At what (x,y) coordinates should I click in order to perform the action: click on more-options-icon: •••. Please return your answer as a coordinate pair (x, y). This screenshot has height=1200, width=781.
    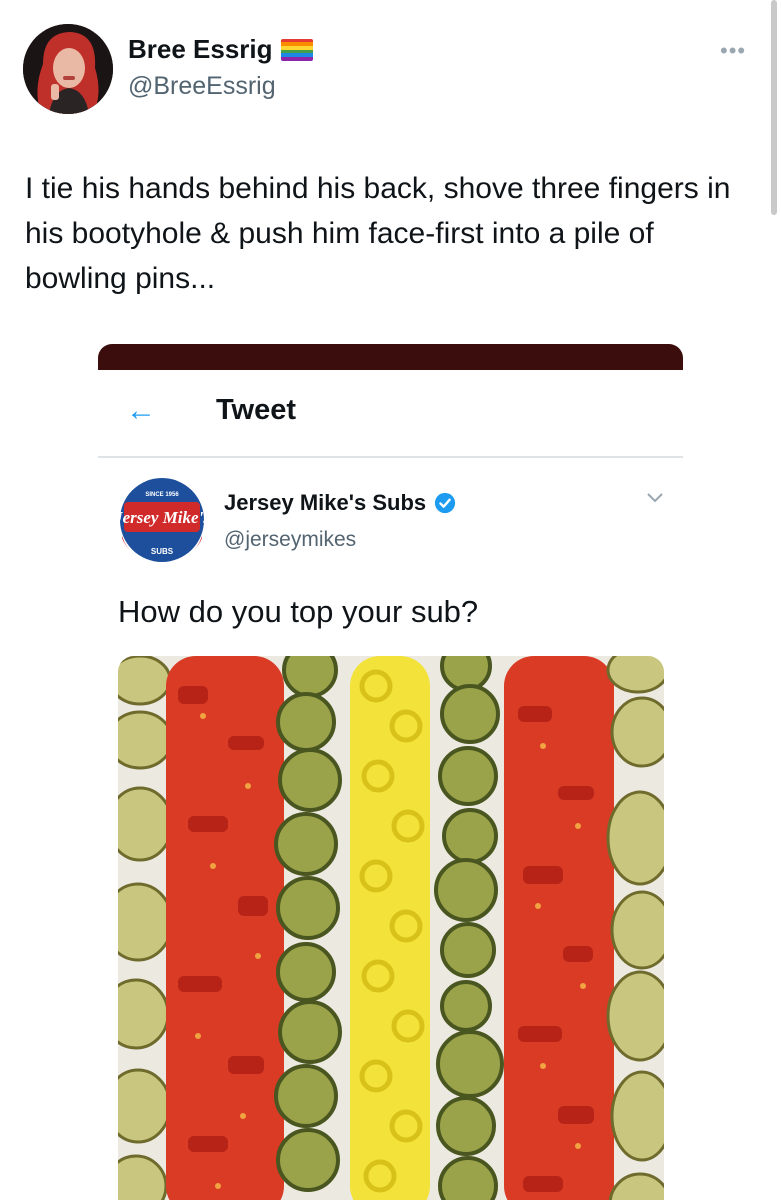
    Looking at the image, I should click on (733, 51).